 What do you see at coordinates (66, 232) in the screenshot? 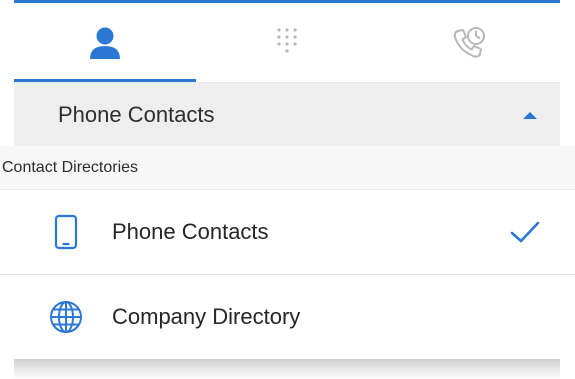
I see `smartphone-icon` at bounding box center [66, 232].